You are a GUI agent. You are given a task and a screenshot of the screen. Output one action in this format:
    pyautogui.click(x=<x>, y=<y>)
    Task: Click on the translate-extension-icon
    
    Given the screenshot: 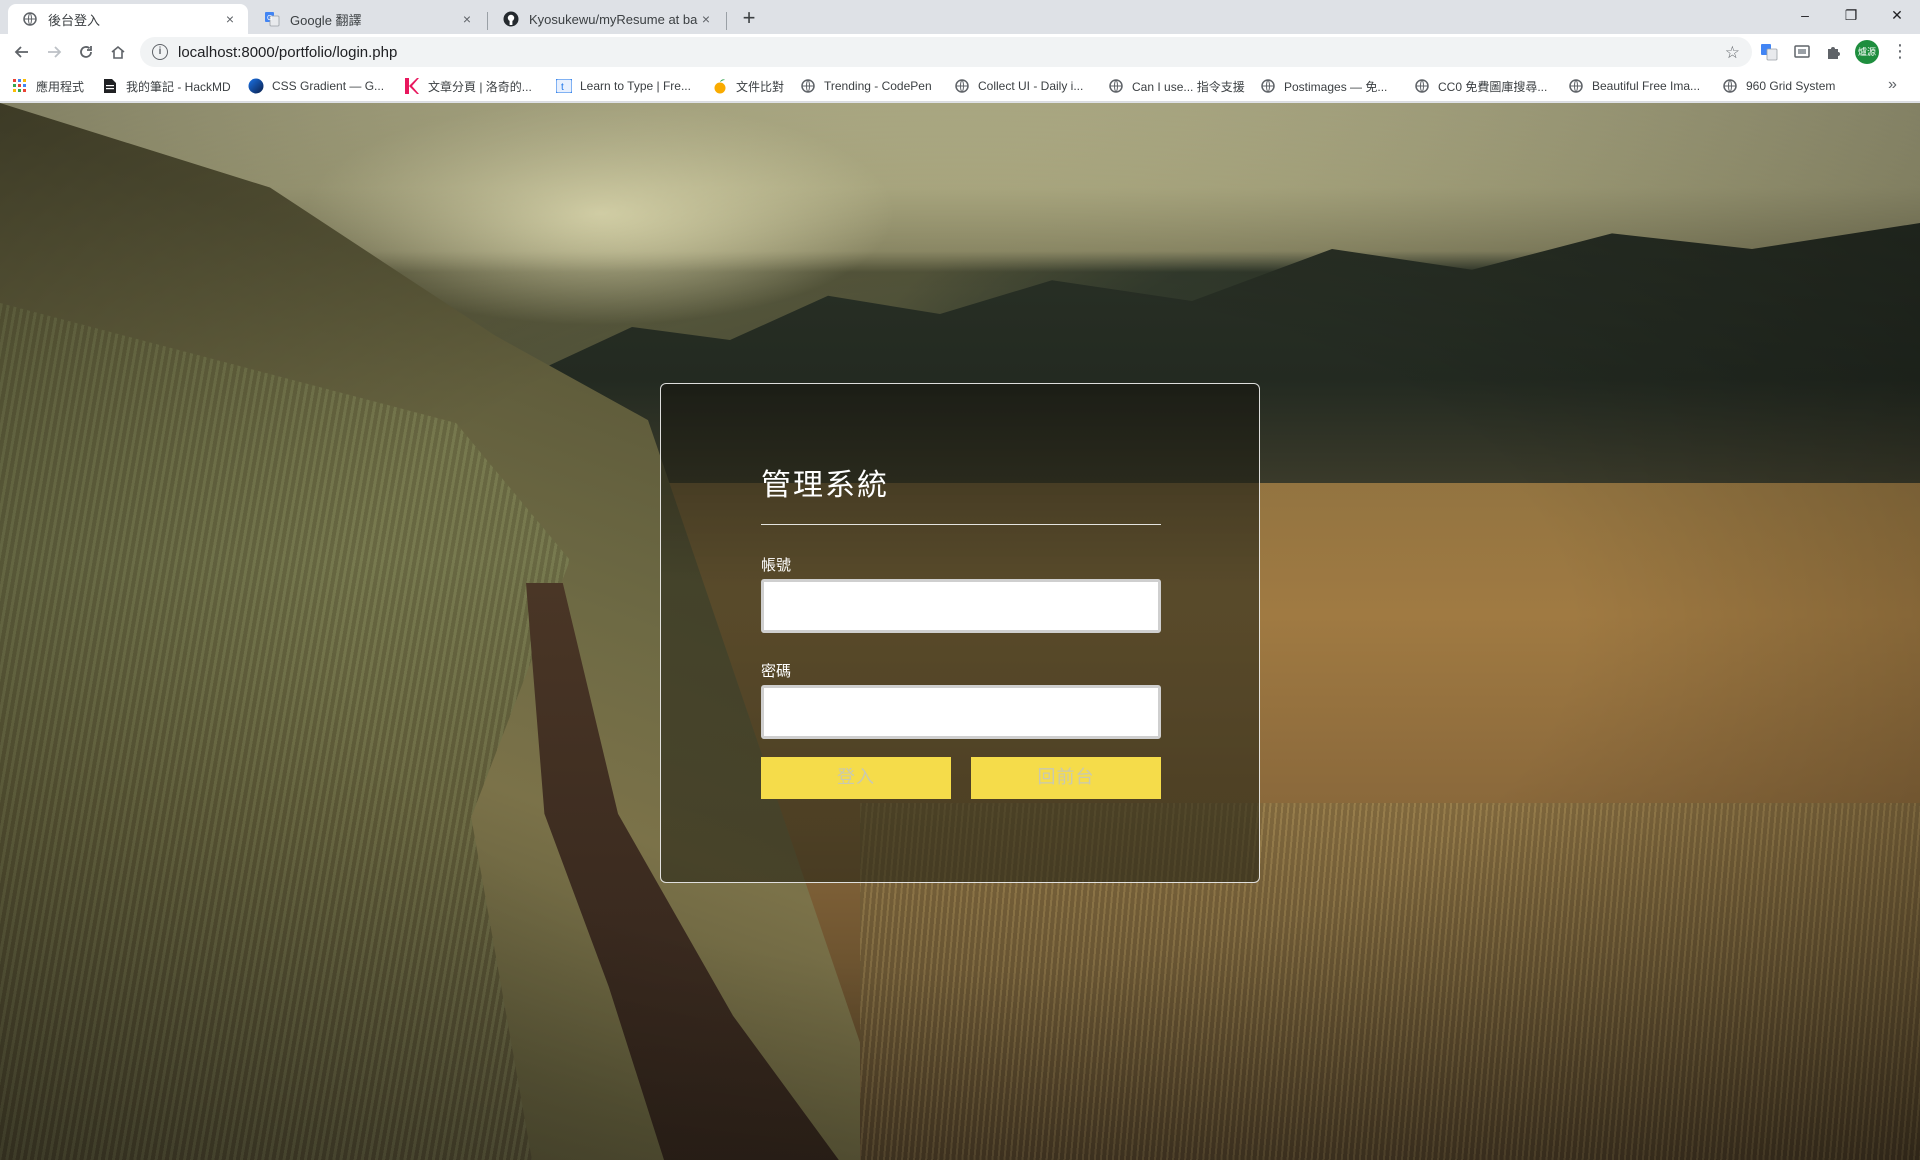 What is the action you would take?
    pyautogui.click(x=1769, y=52)
    